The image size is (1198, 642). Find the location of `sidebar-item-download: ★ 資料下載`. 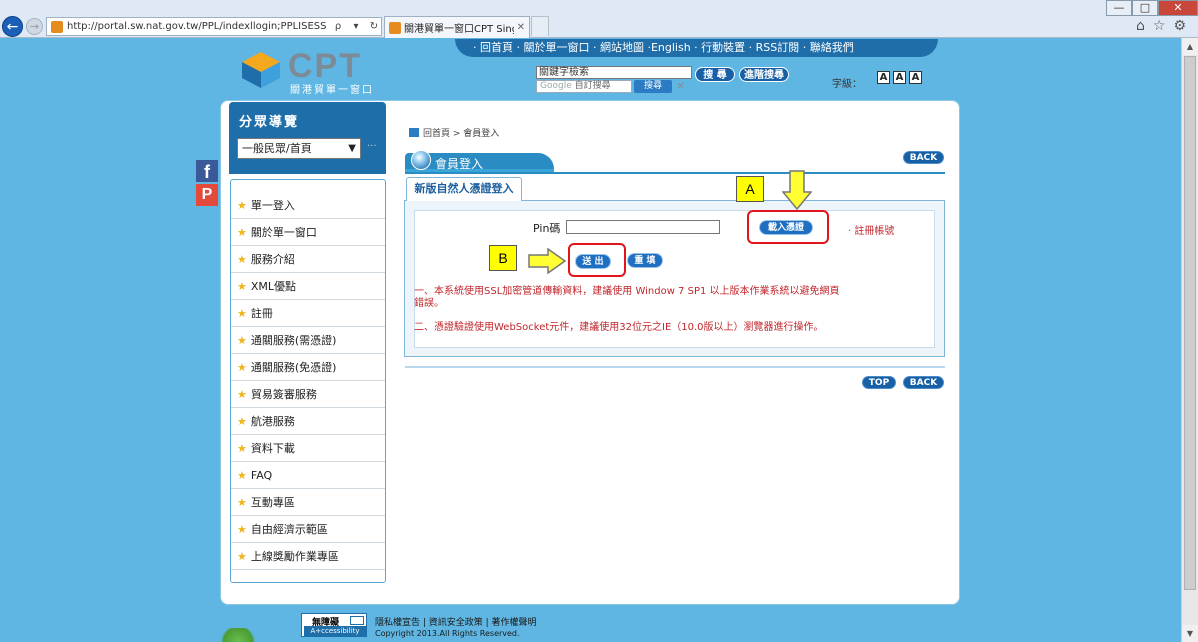

sidebar-item-download: ★ 資料下載 is located at coordinates (308, 448).